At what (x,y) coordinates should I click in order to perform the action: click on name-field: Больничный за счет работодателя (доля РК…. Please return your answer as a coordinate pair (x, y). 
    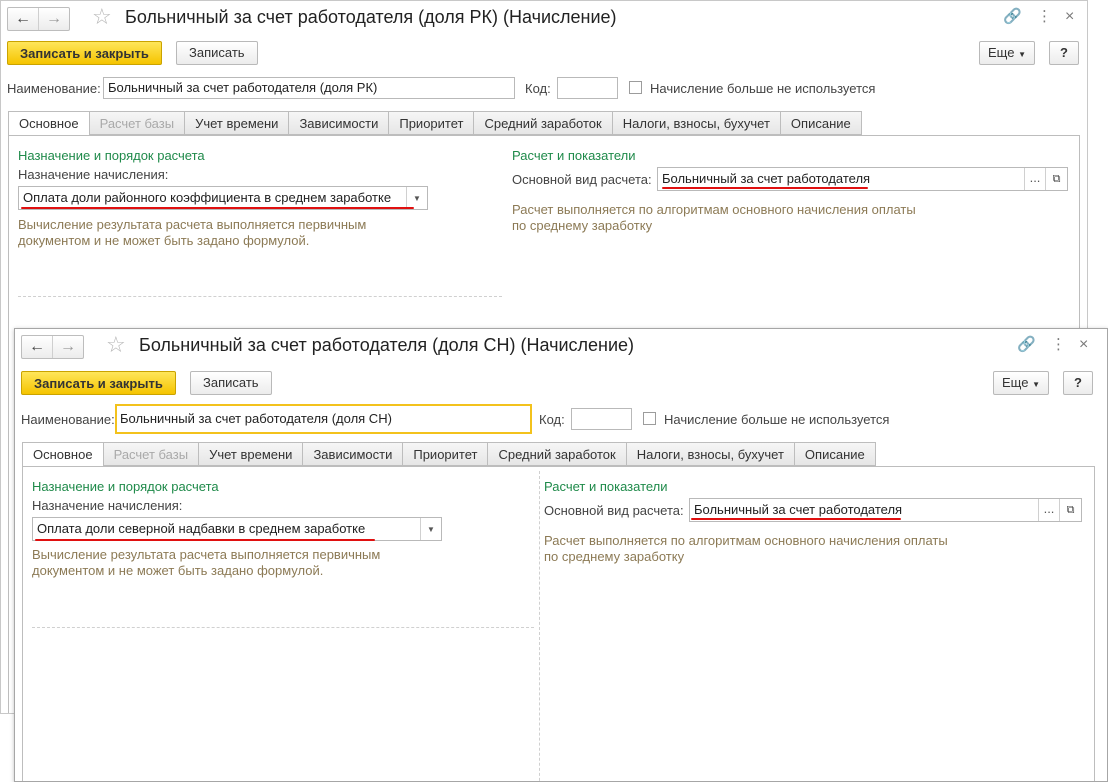
    Looking at the image, I should click on (309, 88).